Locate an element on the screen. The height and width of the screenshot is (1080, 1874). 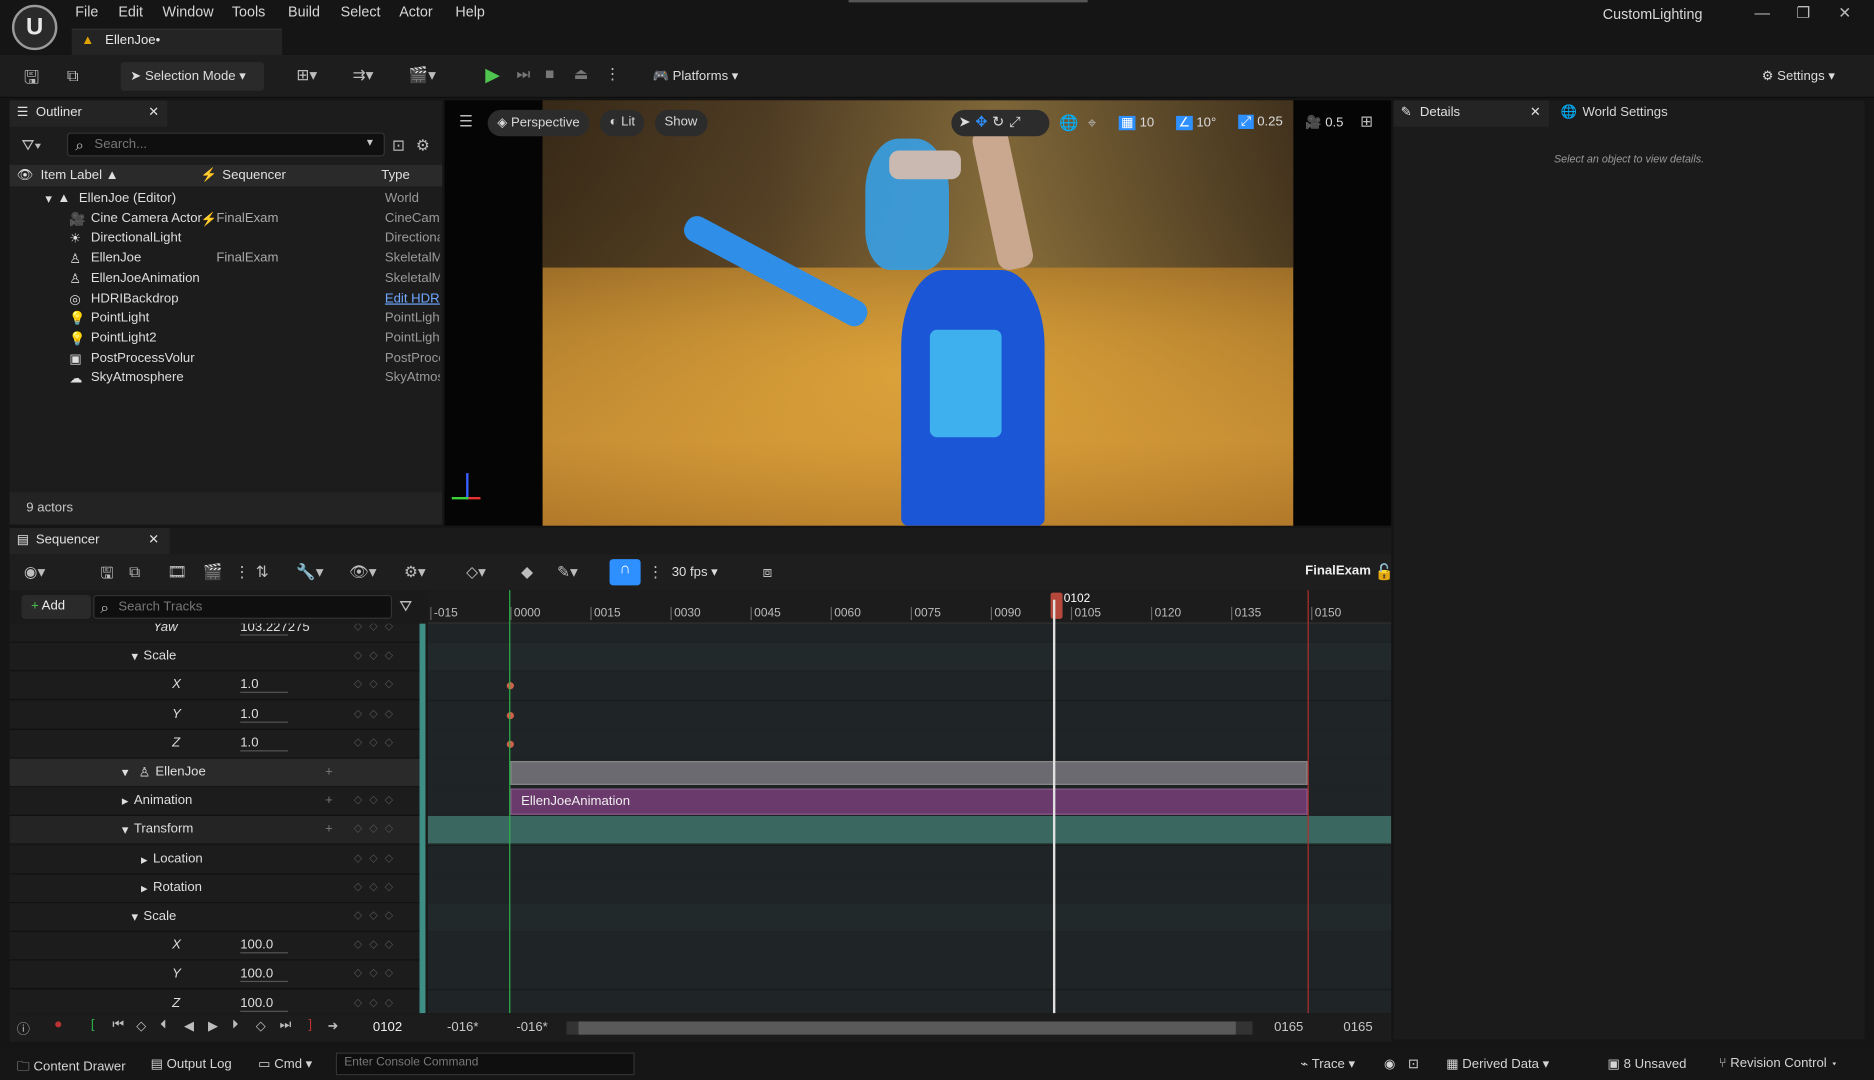
scale-tool-icon: ⤢ is located at coordinates (1017, 121).